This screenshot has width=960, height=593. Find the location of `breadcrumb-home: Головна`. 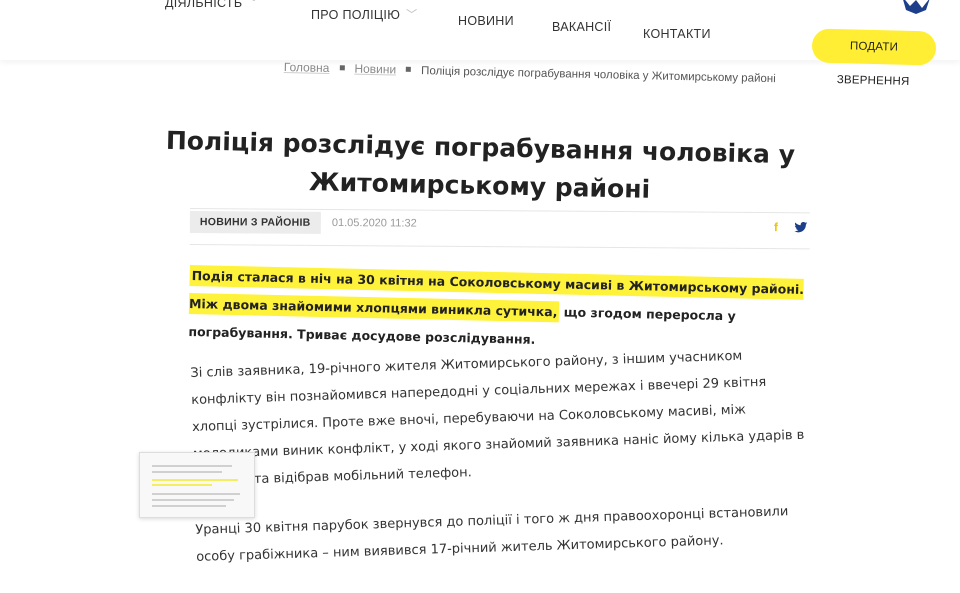

breadcrumb-home: Головна is located at coordinates (307, 67).